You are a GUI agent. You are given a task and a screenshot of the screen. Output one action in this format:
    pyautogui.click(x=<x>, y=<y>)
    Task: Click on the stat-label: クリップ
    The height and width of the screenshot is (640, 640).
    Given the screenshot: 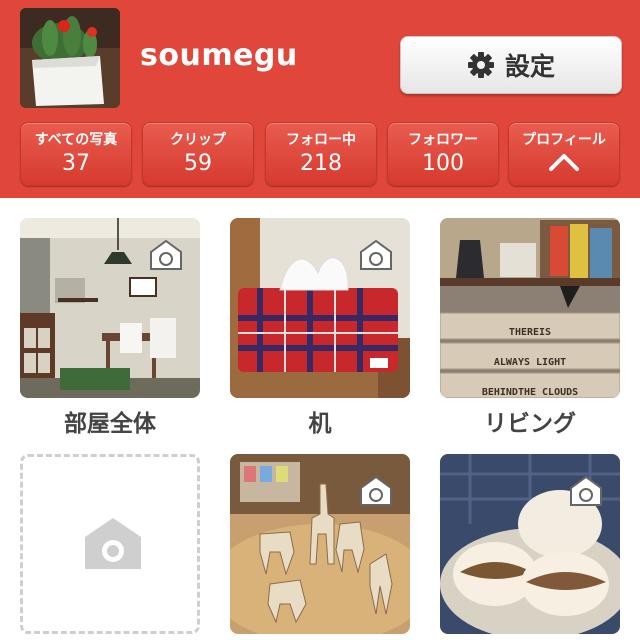 What is the action you would take?
    pyautogui.click(x=198, y=140)
    